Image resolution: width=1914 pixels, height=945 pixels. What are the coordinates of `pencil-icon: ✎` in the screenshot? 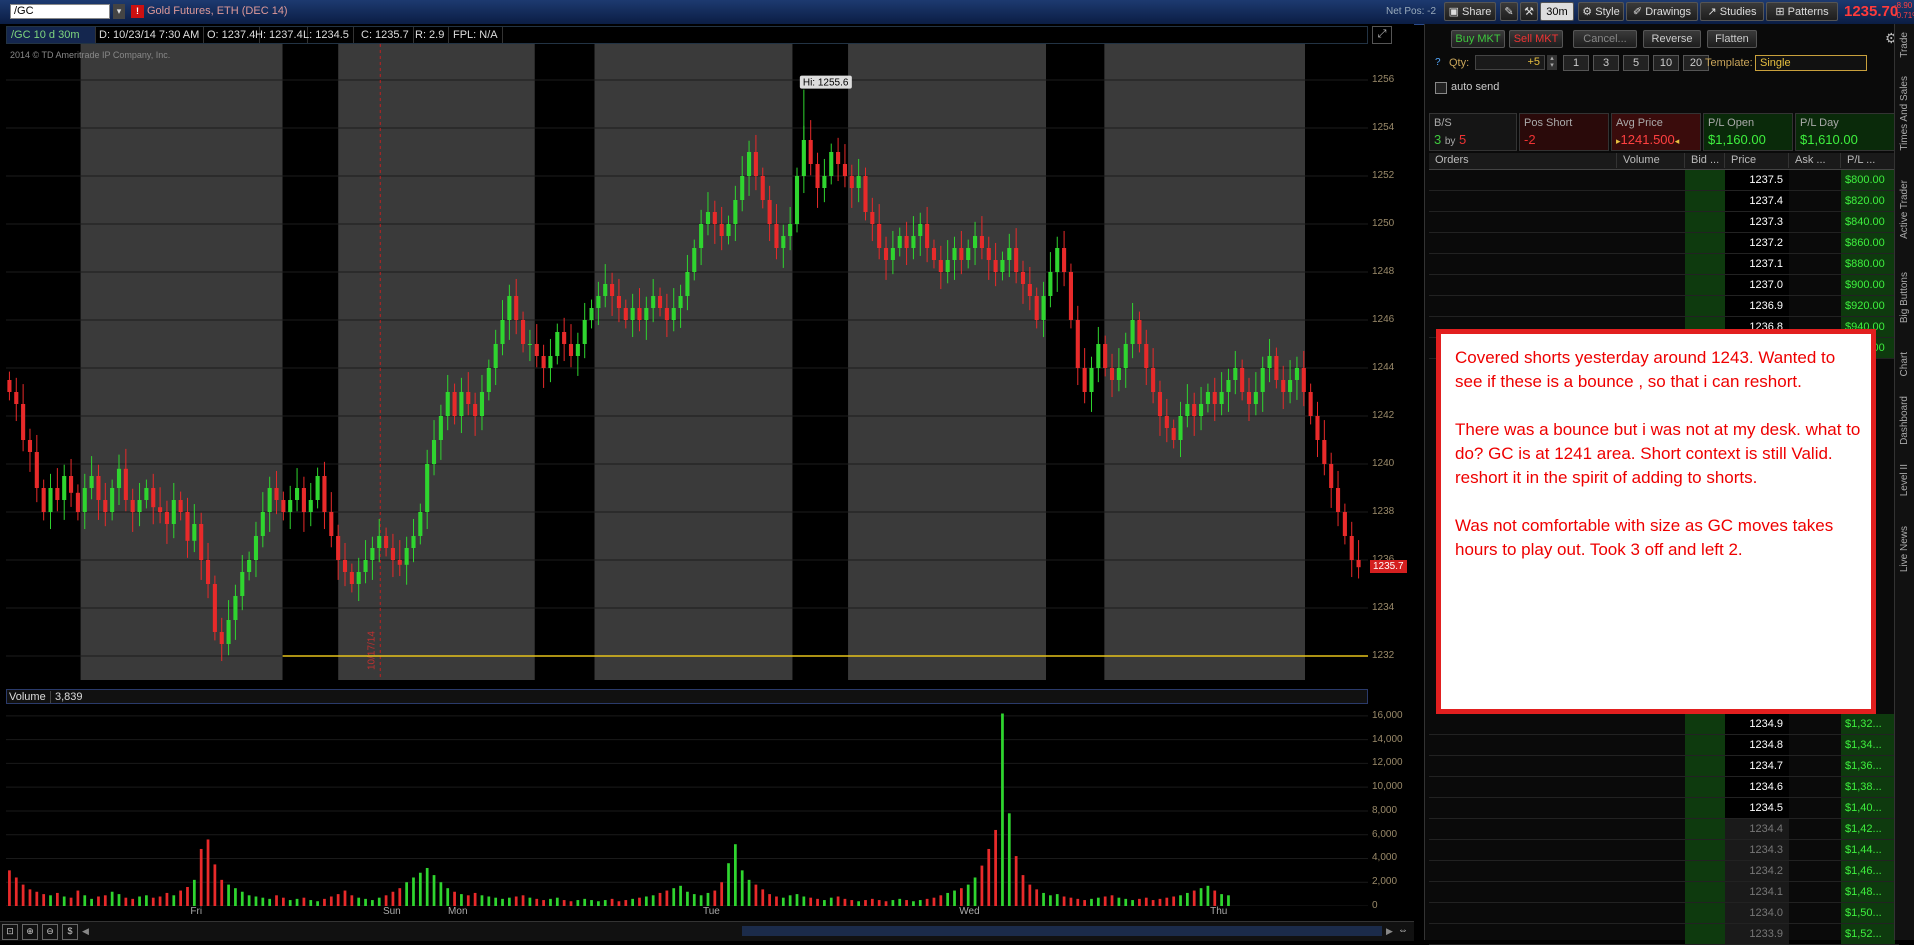 It's located at (1509, 11).